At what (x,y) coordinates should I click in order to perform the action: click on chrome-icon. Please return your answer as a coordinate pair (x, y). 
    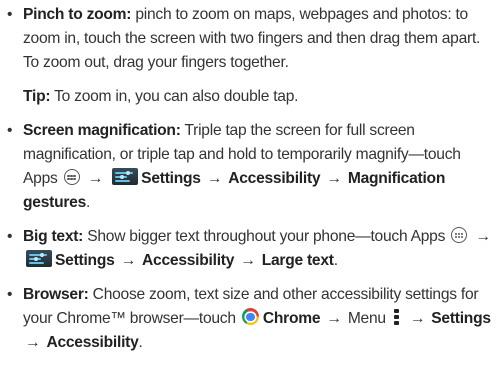
    Looking at the image, I should click on (250, 317).